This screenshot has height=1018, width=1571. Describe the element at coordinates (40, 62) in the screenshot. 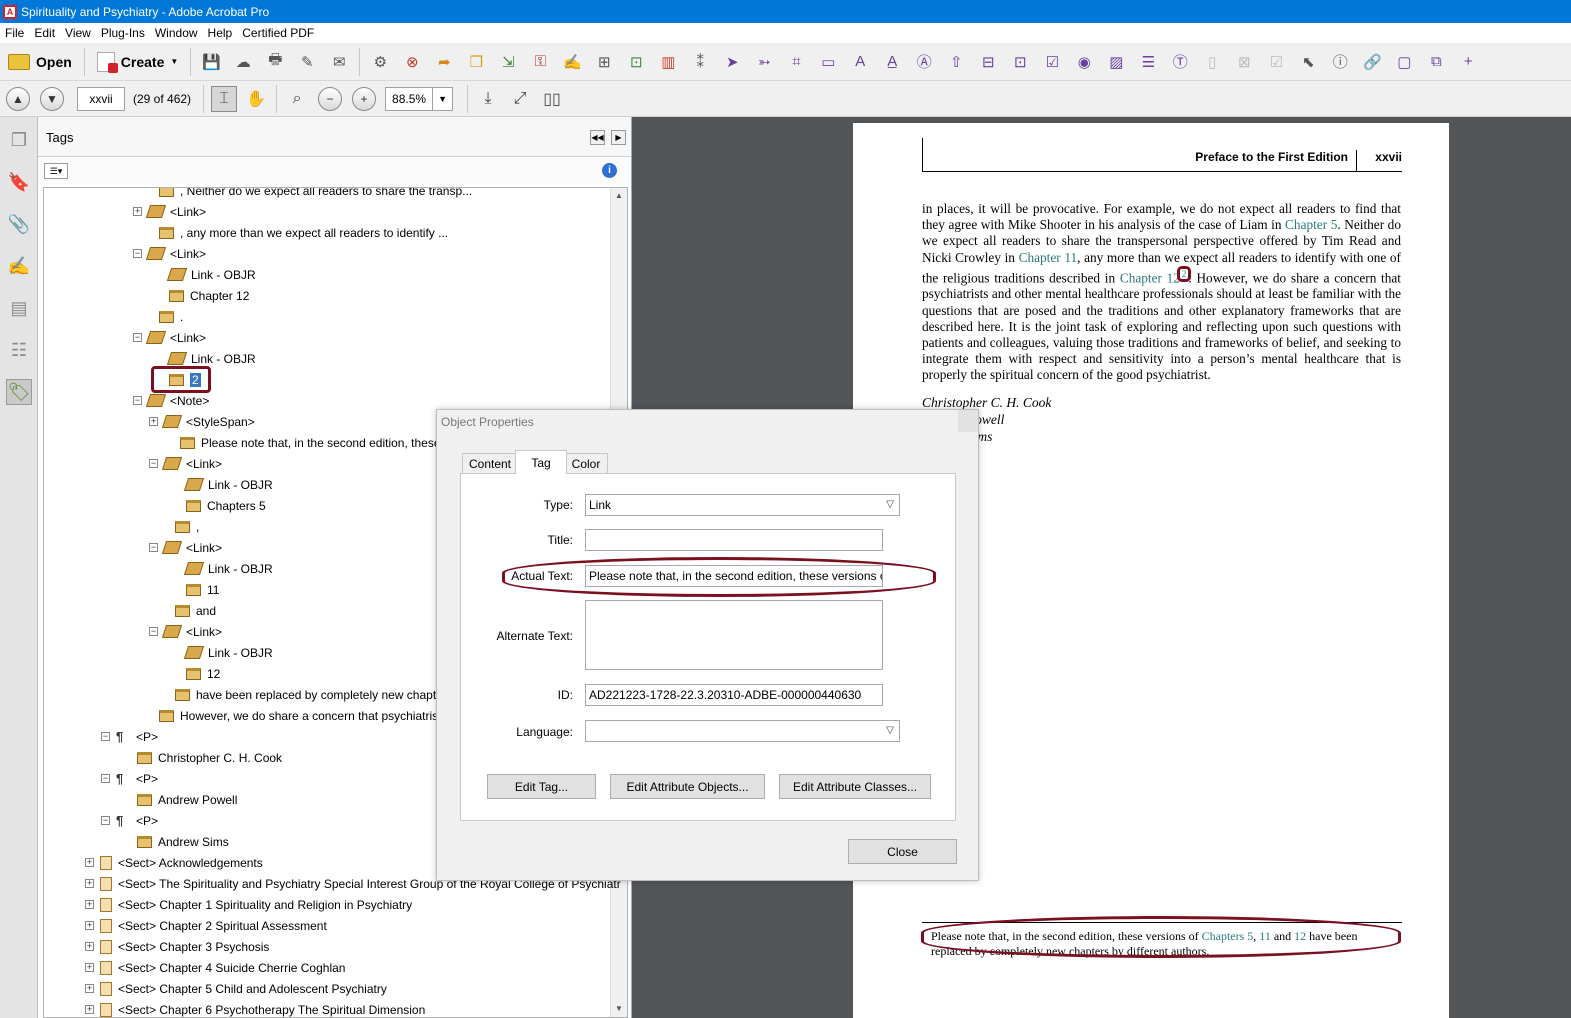

I see `open-button: Open` at that location.